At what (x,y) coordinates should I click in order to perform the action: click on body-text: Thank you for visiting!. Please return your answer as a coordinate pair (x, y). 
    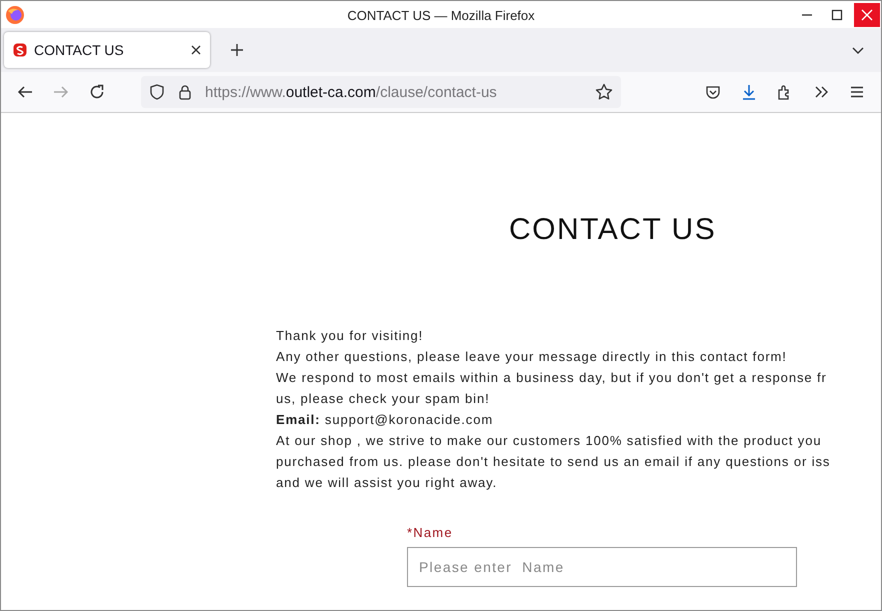
    Looking at the image, I should click on (350, 336).